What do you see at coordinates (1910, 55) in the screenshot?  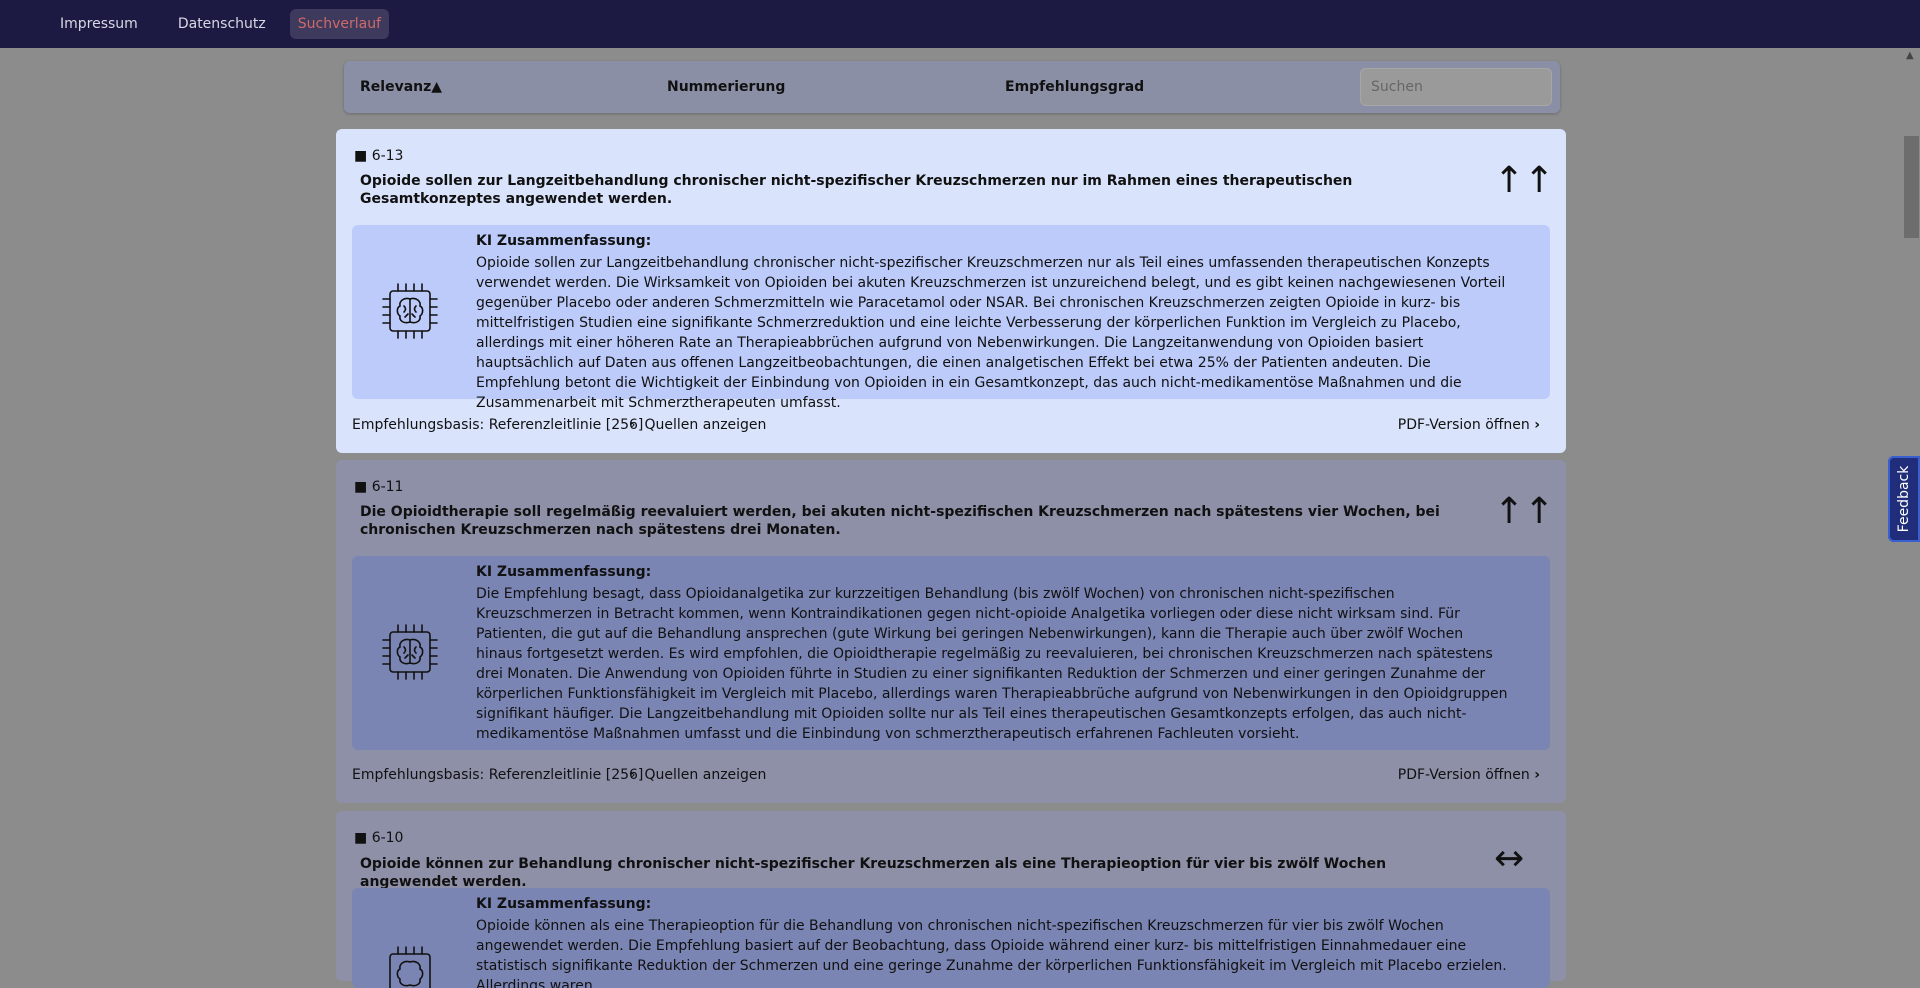 I see `scroll-up-arrow-icon: ▲` at bounding box center [1910, 55].